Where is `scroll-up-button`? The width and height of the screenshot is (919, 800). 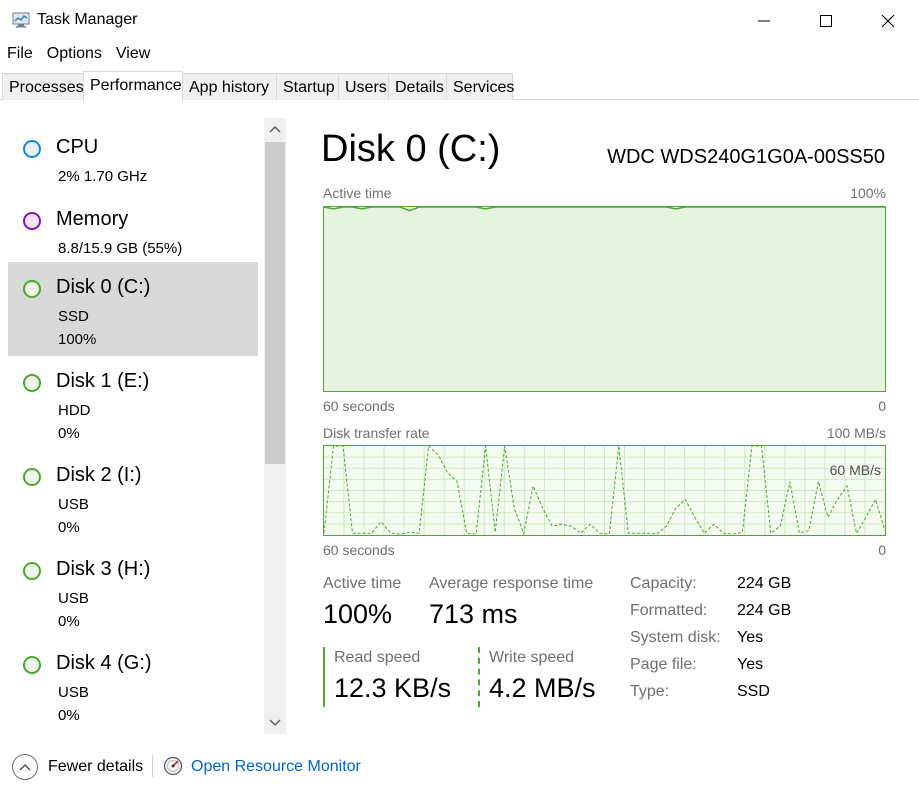 scroll-up-button is located at coordinates (275, 129).